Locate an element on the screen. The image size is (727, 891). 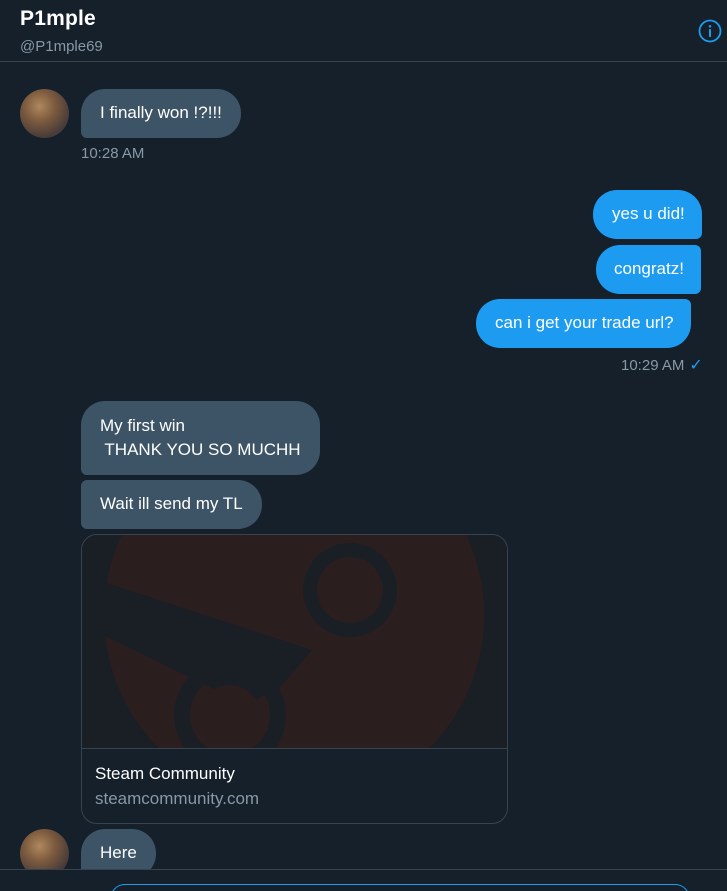
message-bubble-outgoing: yes u did! is located at coordinates (647, 214).